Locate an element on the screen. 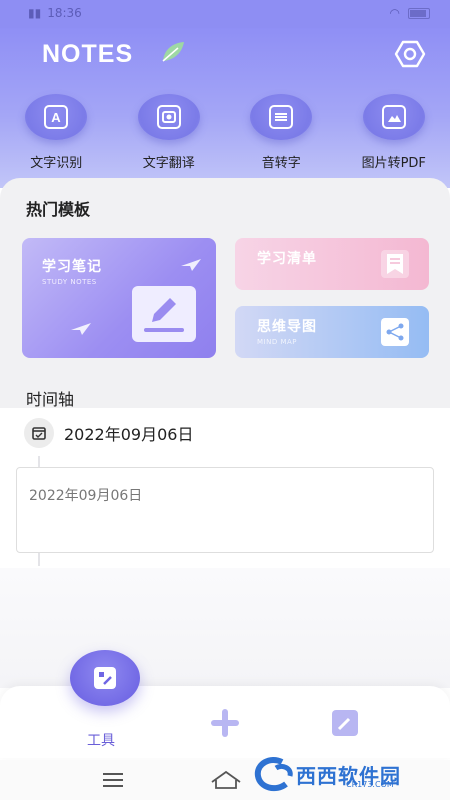  templates-title: 热门模板 is located at coordinates (58, 209).